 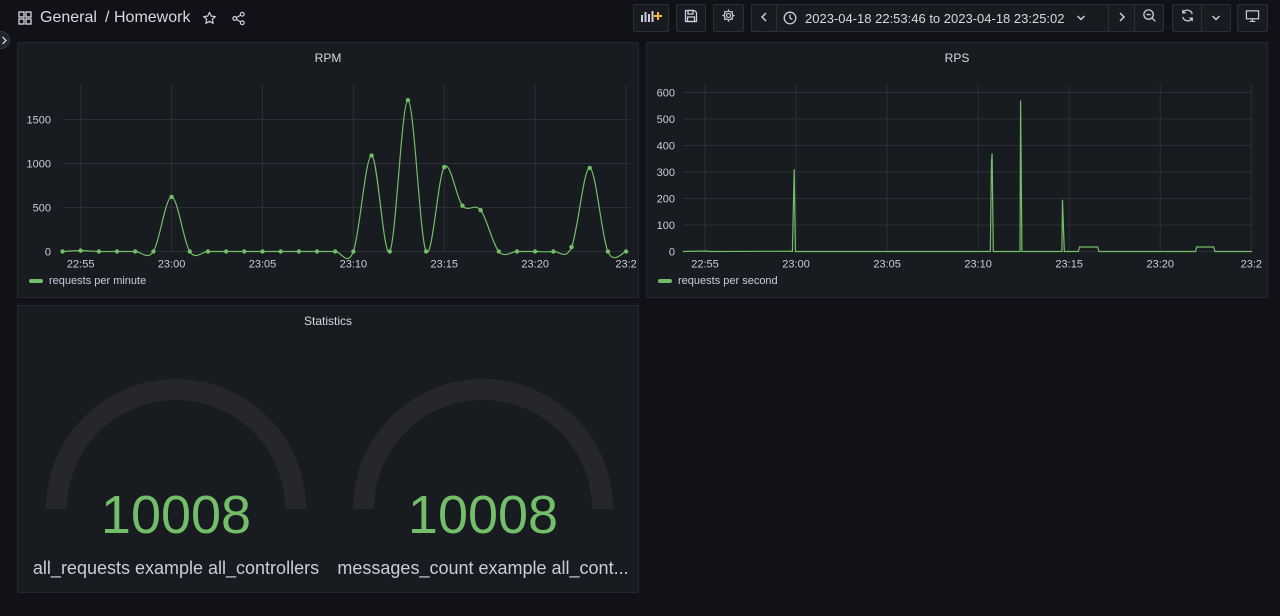 I want to click on clock-icon, so click(x=790, y=18).